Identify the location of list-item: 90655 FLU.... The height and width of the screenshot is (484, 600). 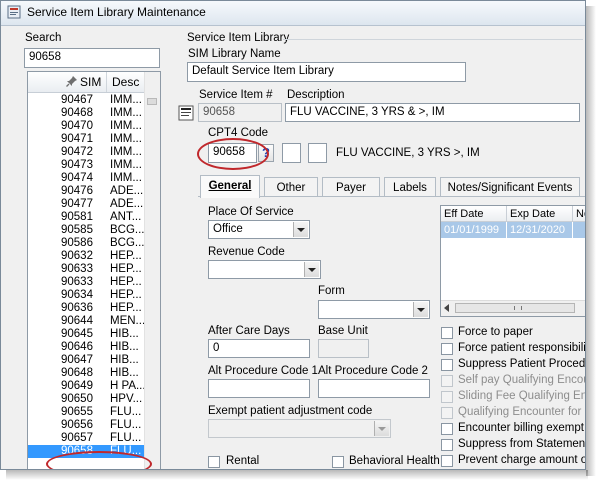
(87, 412).